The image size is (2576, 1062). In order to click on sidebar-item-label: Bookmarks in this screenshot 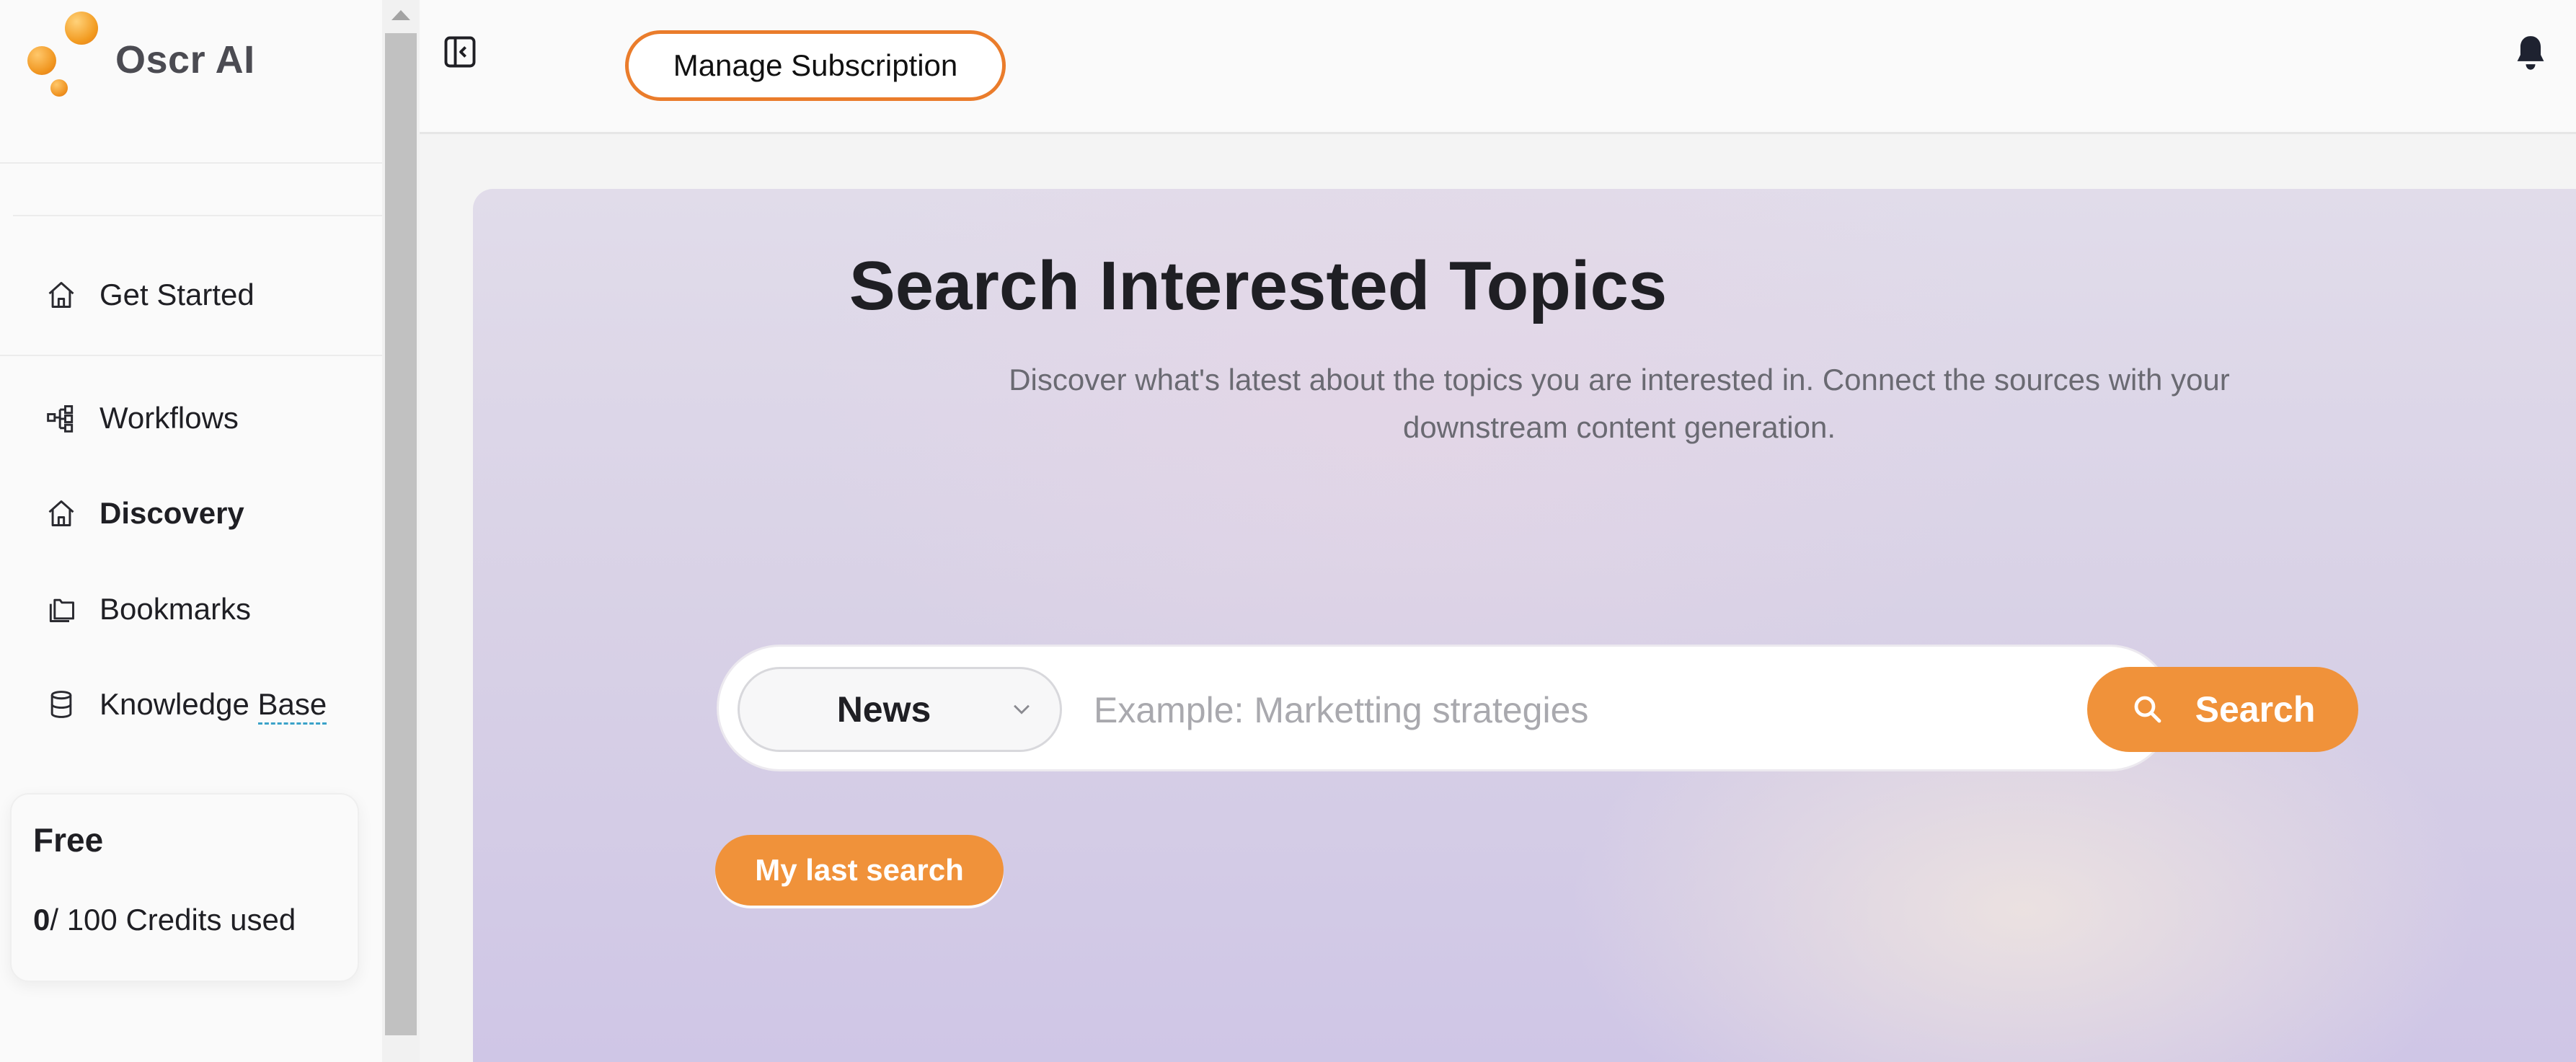, I will do `click(175, 609)`.